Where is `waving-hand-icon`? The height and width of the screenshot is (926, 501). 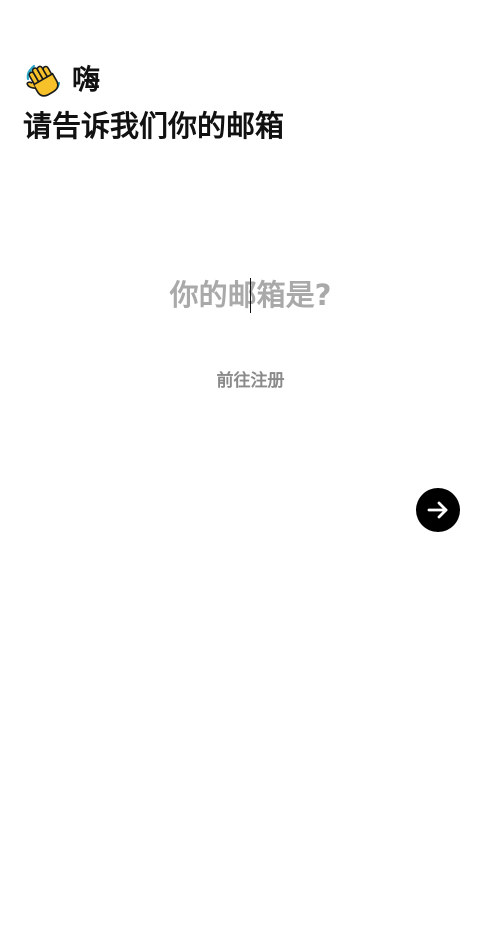 waving-hand-icon is located at coordinates (43, 80).